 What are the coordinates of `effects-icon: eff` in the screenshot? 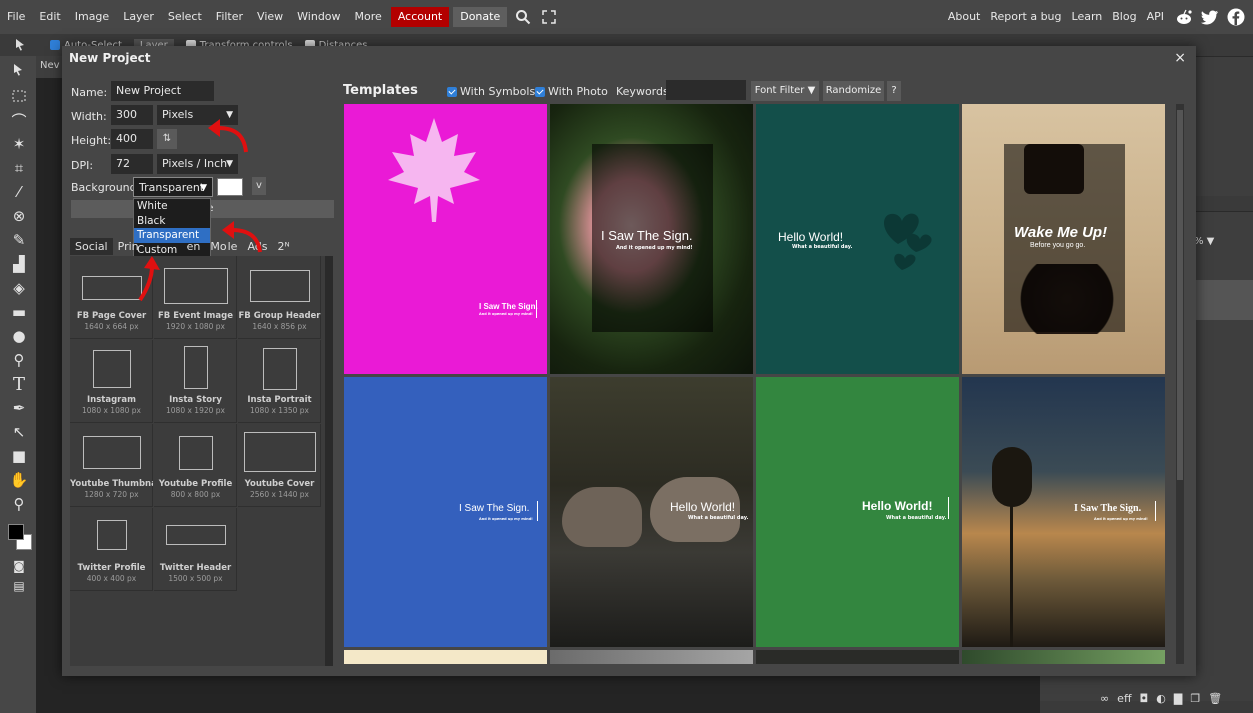 It's located at (1124, 698).